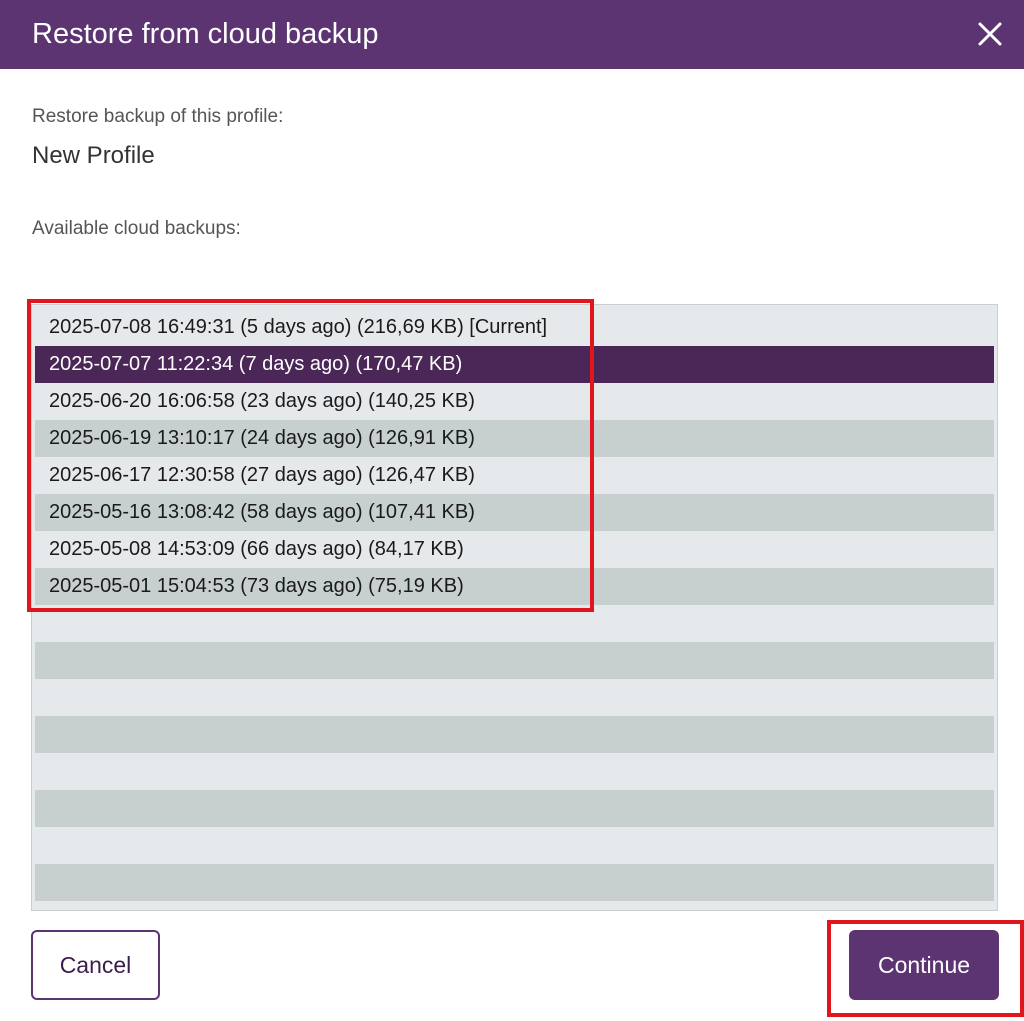 Image resolution: width=1024 pixels, height=1021 pixels. I want to click on profile-name: New Profile, so click(93, 155).